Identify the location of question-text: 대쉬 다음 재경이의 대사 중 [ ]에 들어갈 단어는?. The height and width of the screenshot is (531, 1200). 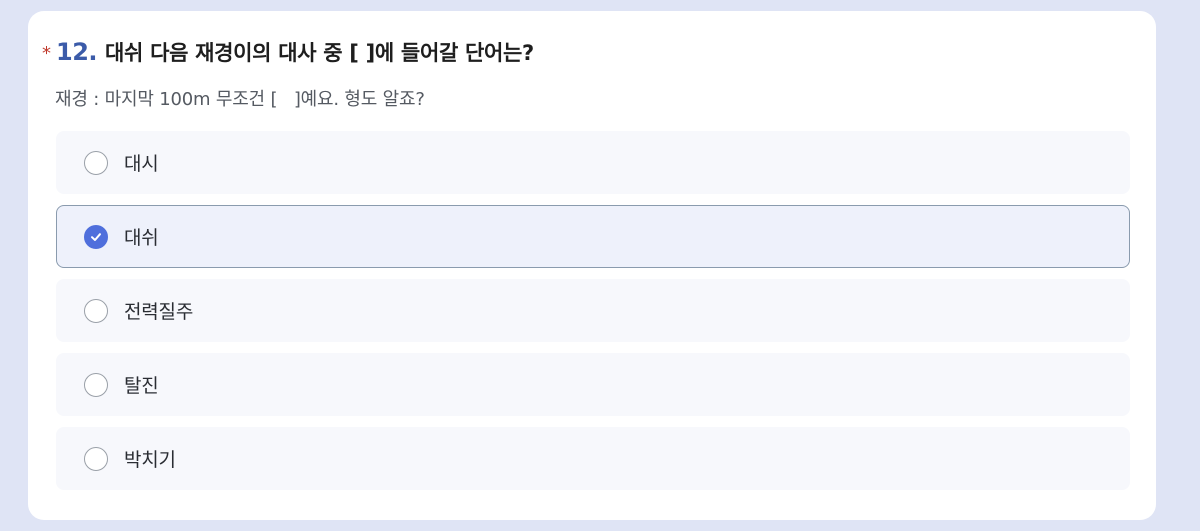
(319, 53).